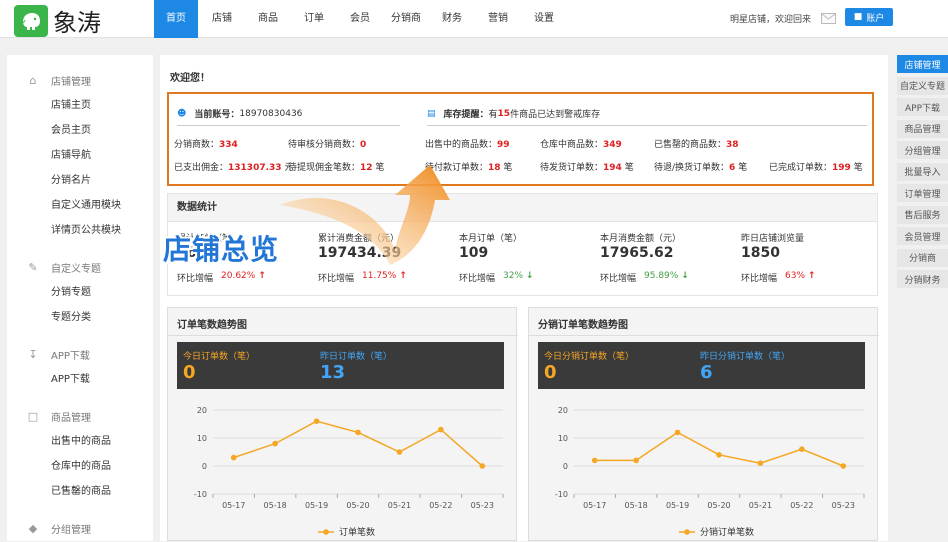  I want to click on stat-value: 349, so click(612, 145).